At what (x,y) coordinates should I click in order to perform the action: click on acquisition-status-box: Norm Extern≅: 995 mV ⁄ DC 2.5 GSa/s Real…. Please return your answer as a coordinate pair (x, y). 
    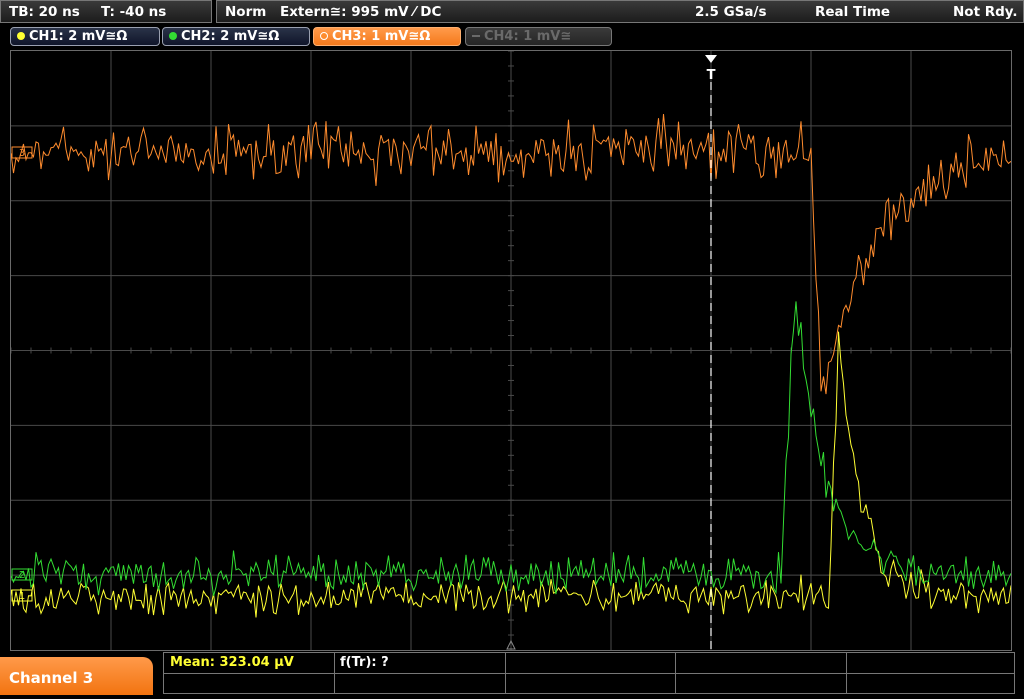
    Looking at the image, I should click on (620, 11).